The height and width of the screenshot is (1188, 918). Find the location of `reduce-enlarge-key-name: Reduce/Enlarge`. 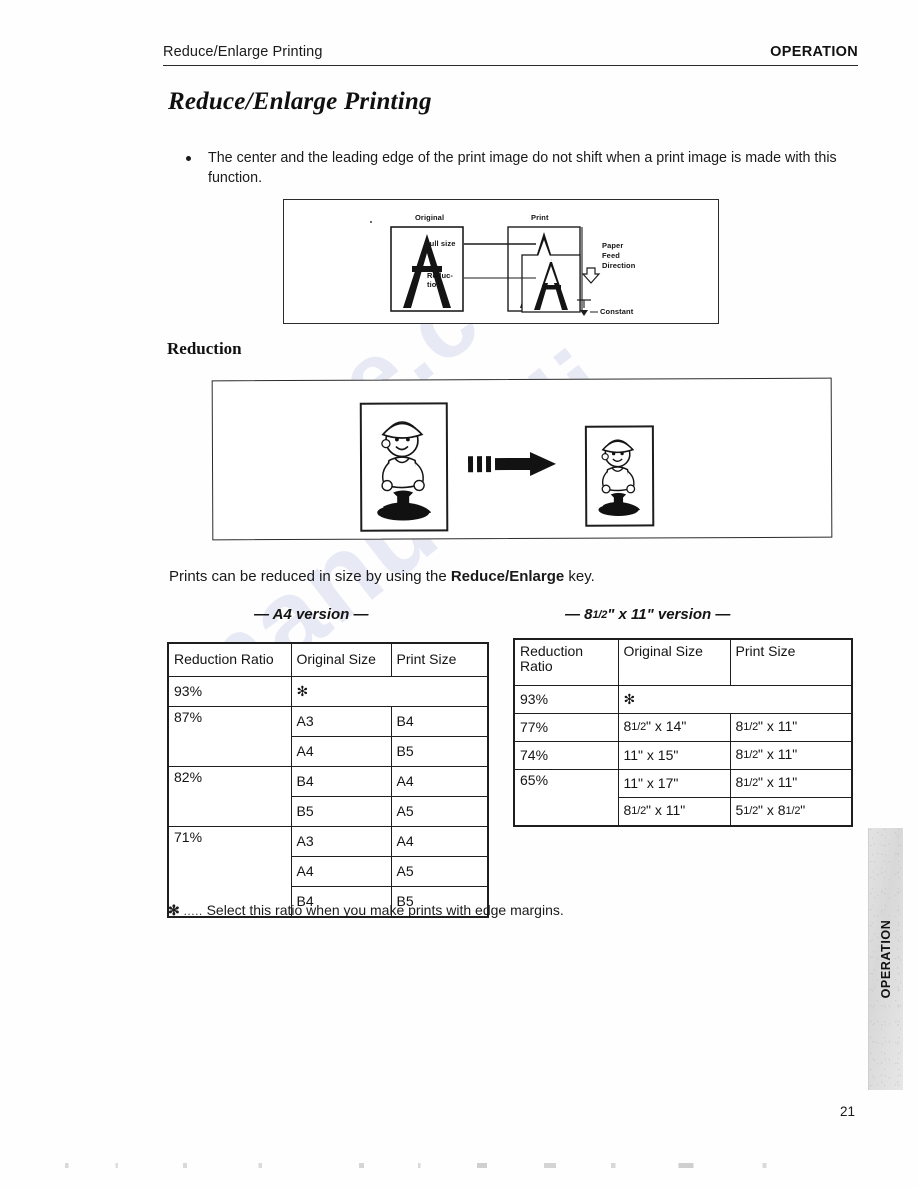

reduce-enlarge-key-name: Reduce/Enlarge is located at coordinates (507, 576).